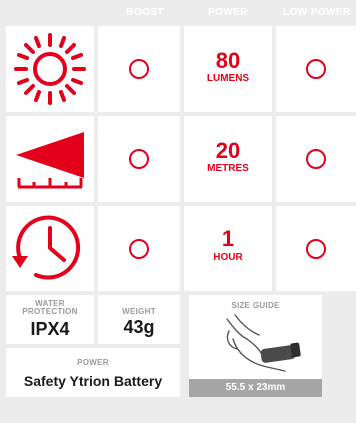 Image resolution: width=356 pixels, height=423 pixels. Describe the element at coordinates (317, 12) in the screenshot. I see `header-low-power: LOW POWER` at that location.